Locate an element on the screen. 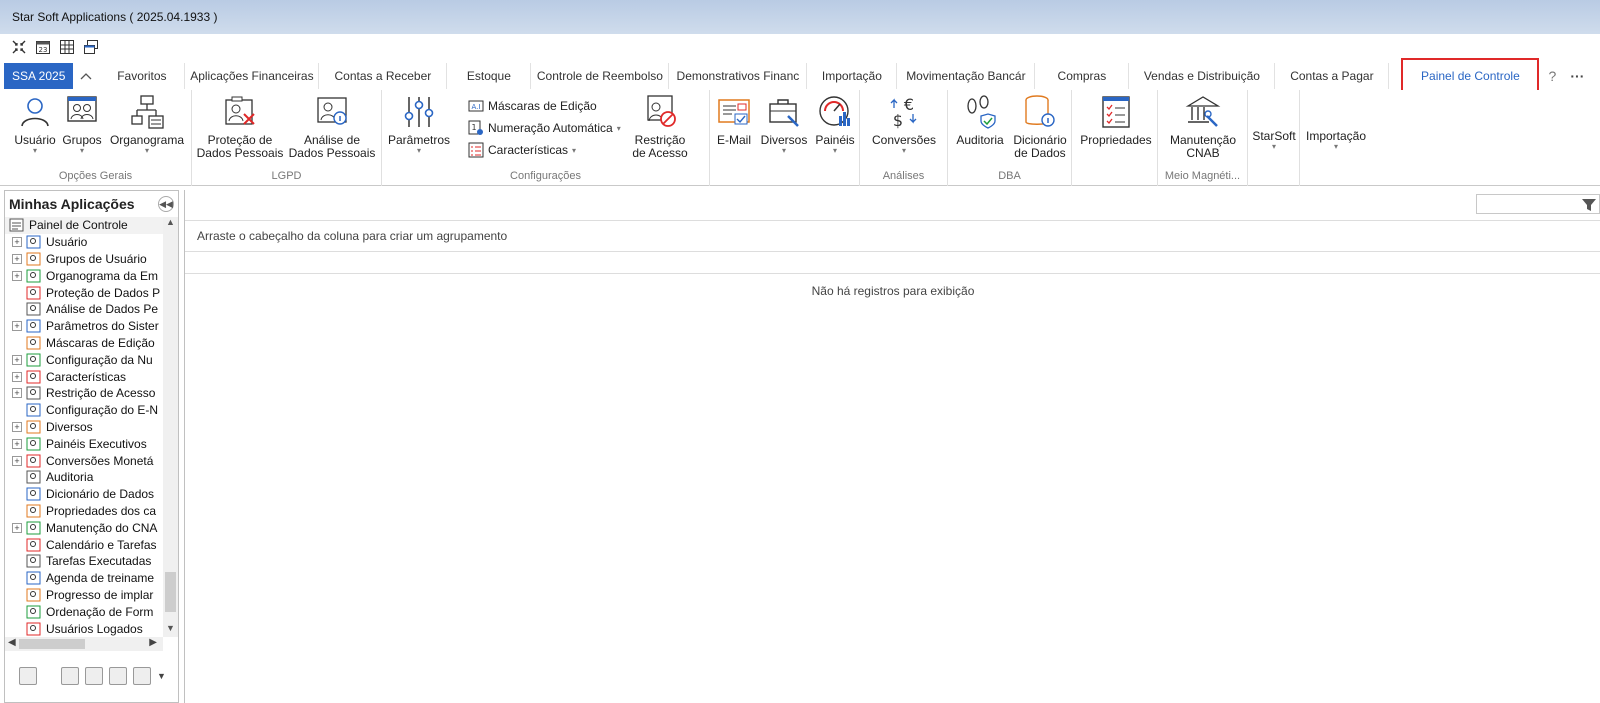  tab-controle-de-reembolso: Controle de Reembolso is located at coordinates (600, 76).